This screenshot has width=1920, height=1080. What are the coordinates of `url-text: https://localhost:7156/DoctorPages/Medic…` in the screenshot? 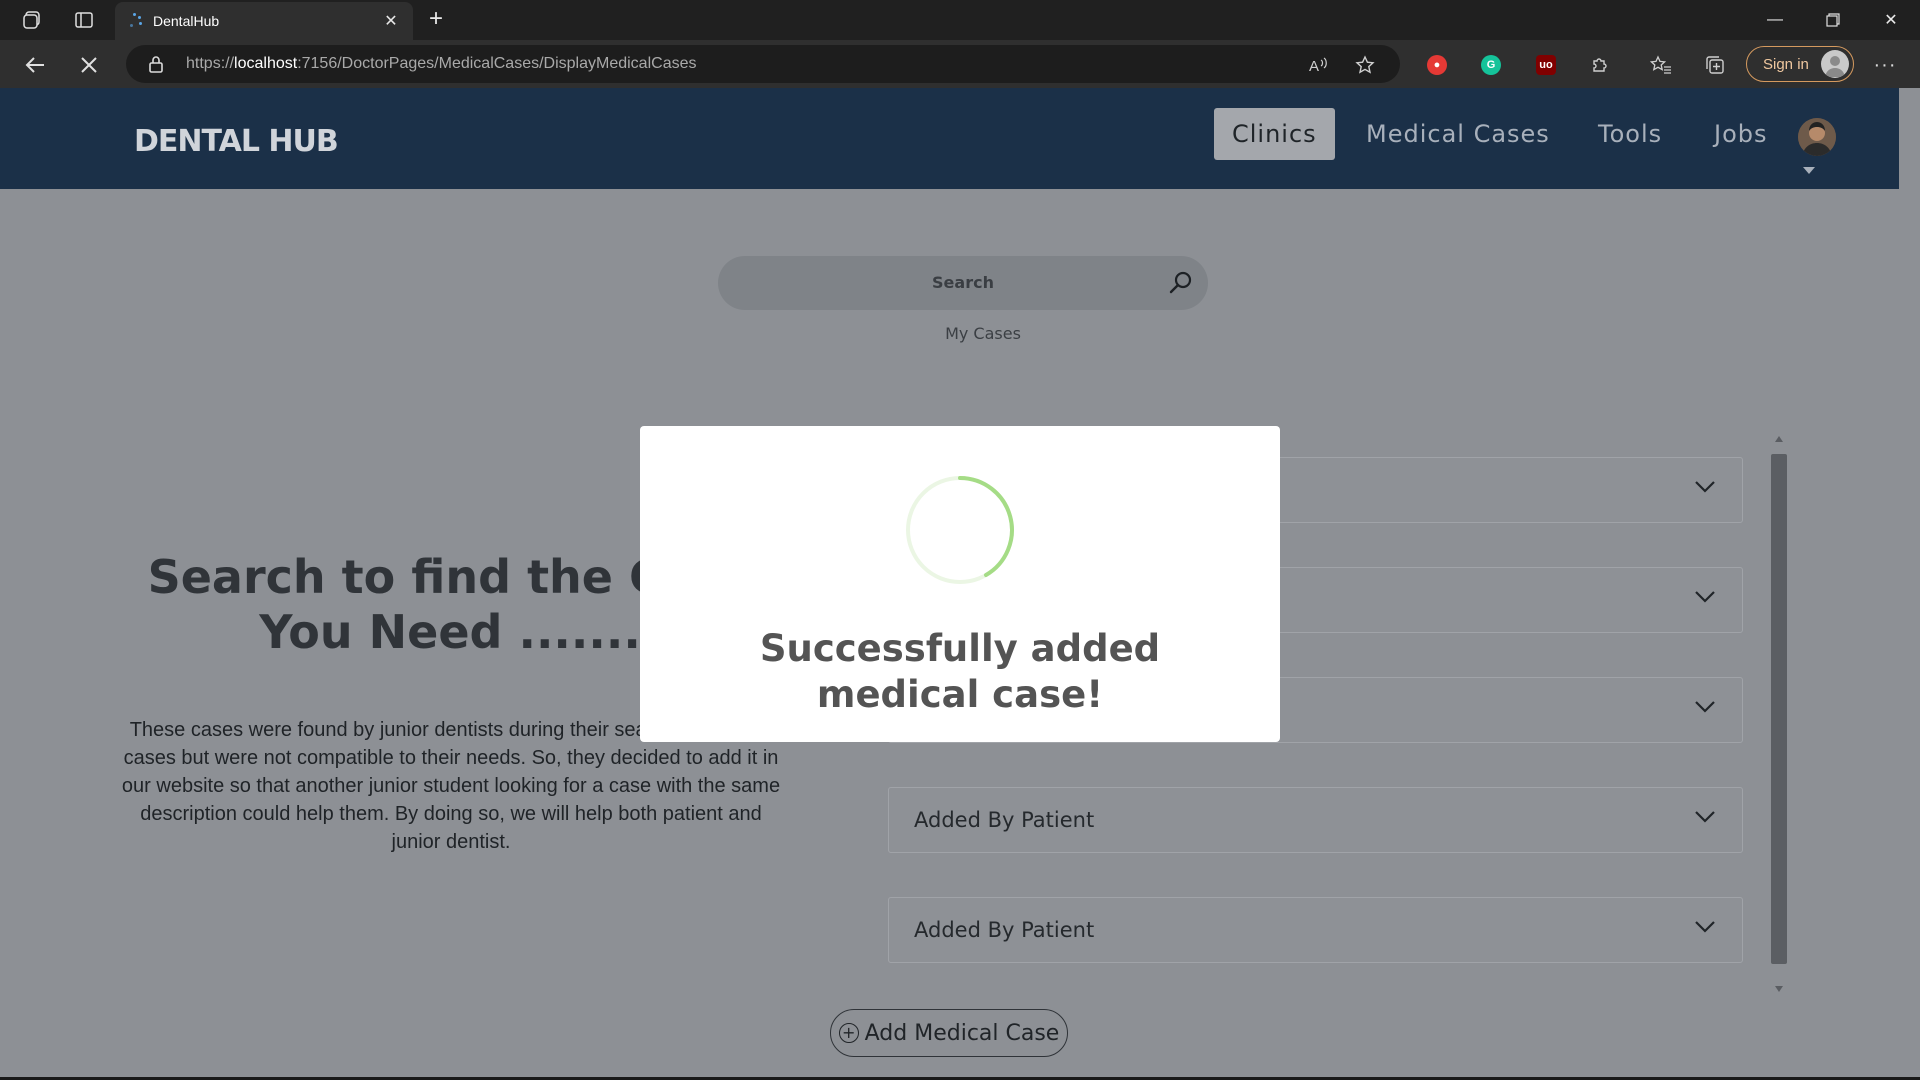 It's located at (441, 64).